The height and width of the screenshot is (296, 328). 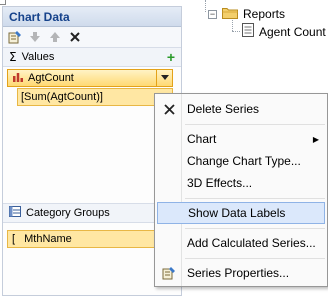 What do you see at coordinates (95, 97) in the screenshot?
I see `series-expression: [Sum(AgtCount)]` at bounding box center [95, 97].